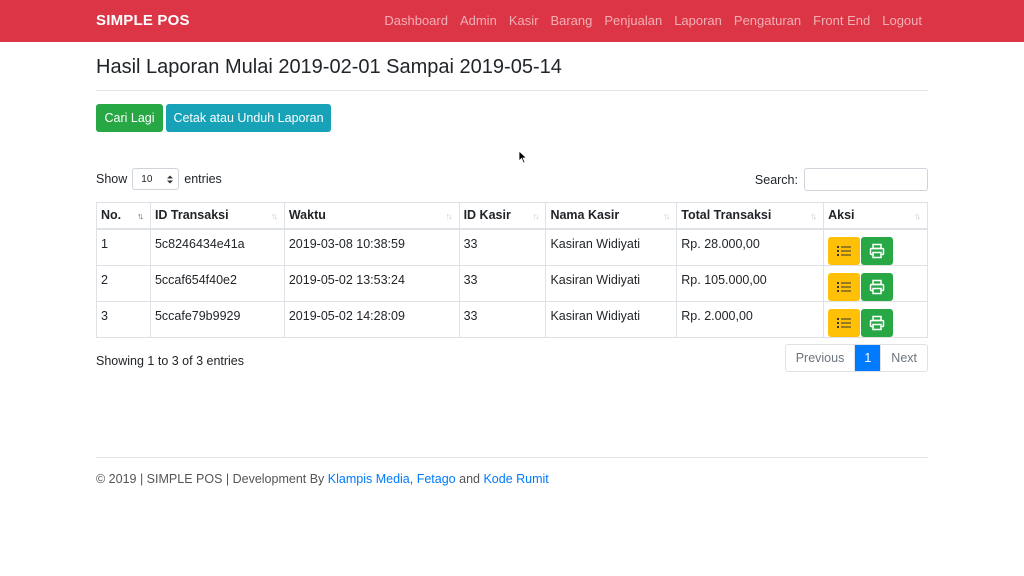 The width and height of the screenshot is (1024, 576). Describe the element at coordinates (776, 179) in the screenshot. I see `search-label: Search:` at that location.